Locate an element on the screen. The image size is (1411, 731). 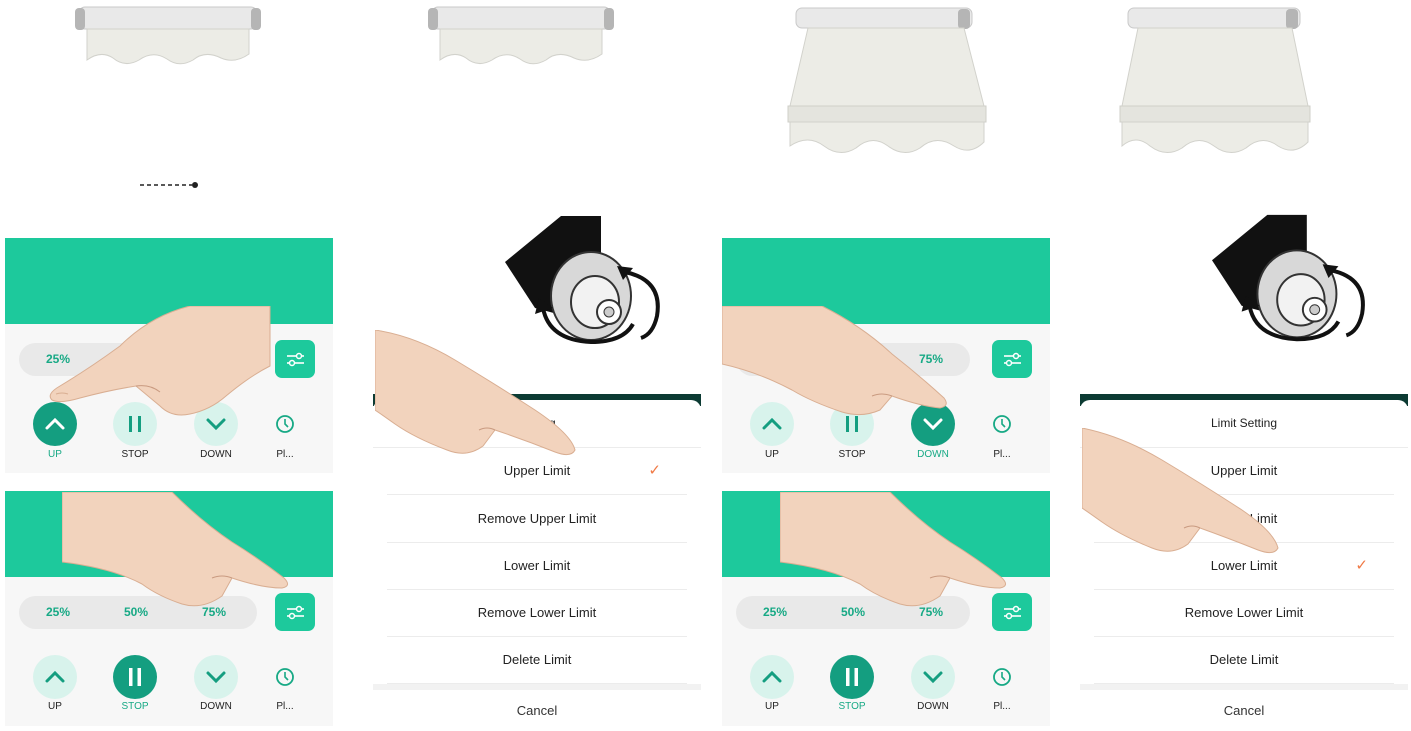
option-remove-upper-limit: Remove Upper Limit is located at coordinates (537, 519).